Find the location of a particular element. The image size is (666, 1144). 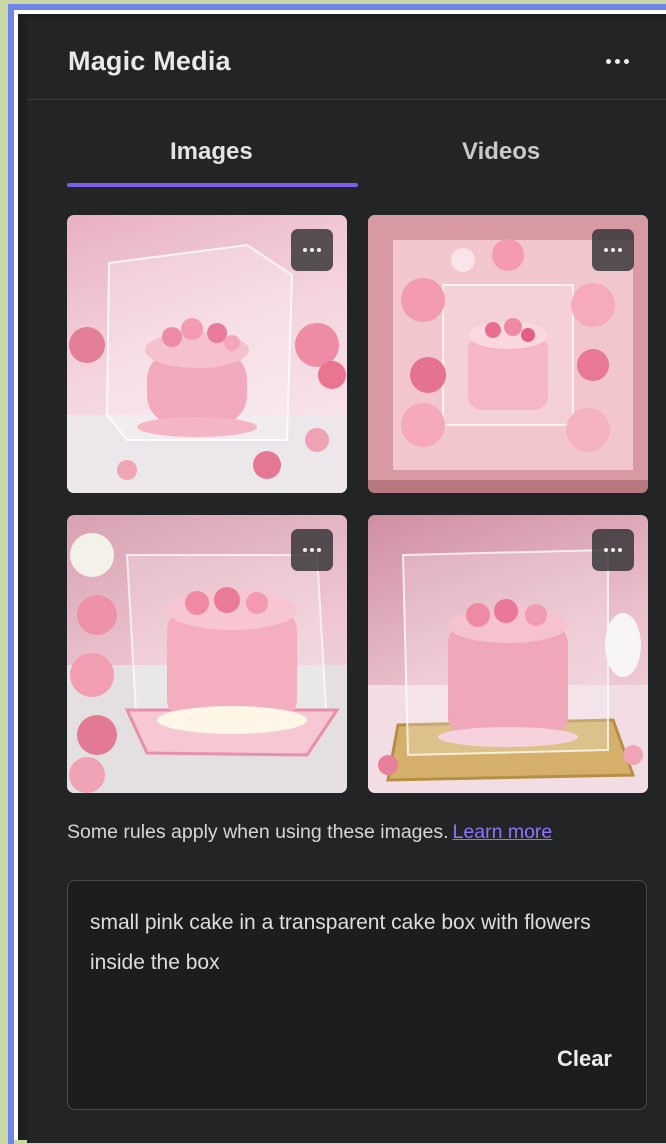

more-options-button is located at coordinates (617, 61).